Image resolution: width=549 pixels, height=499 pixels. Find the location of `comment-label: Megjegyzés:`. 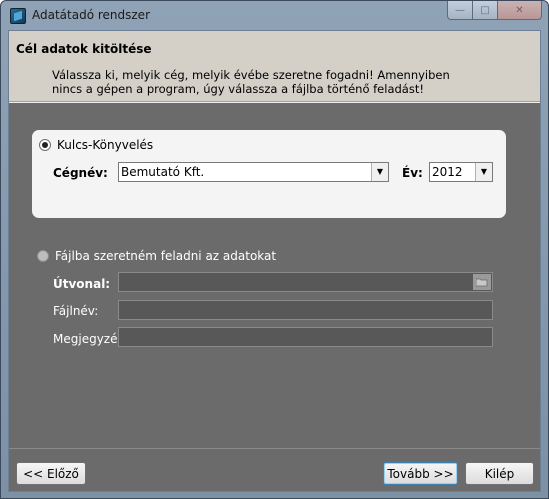

comment-label: Megjegyzés: is located at coordinates (90, 339).